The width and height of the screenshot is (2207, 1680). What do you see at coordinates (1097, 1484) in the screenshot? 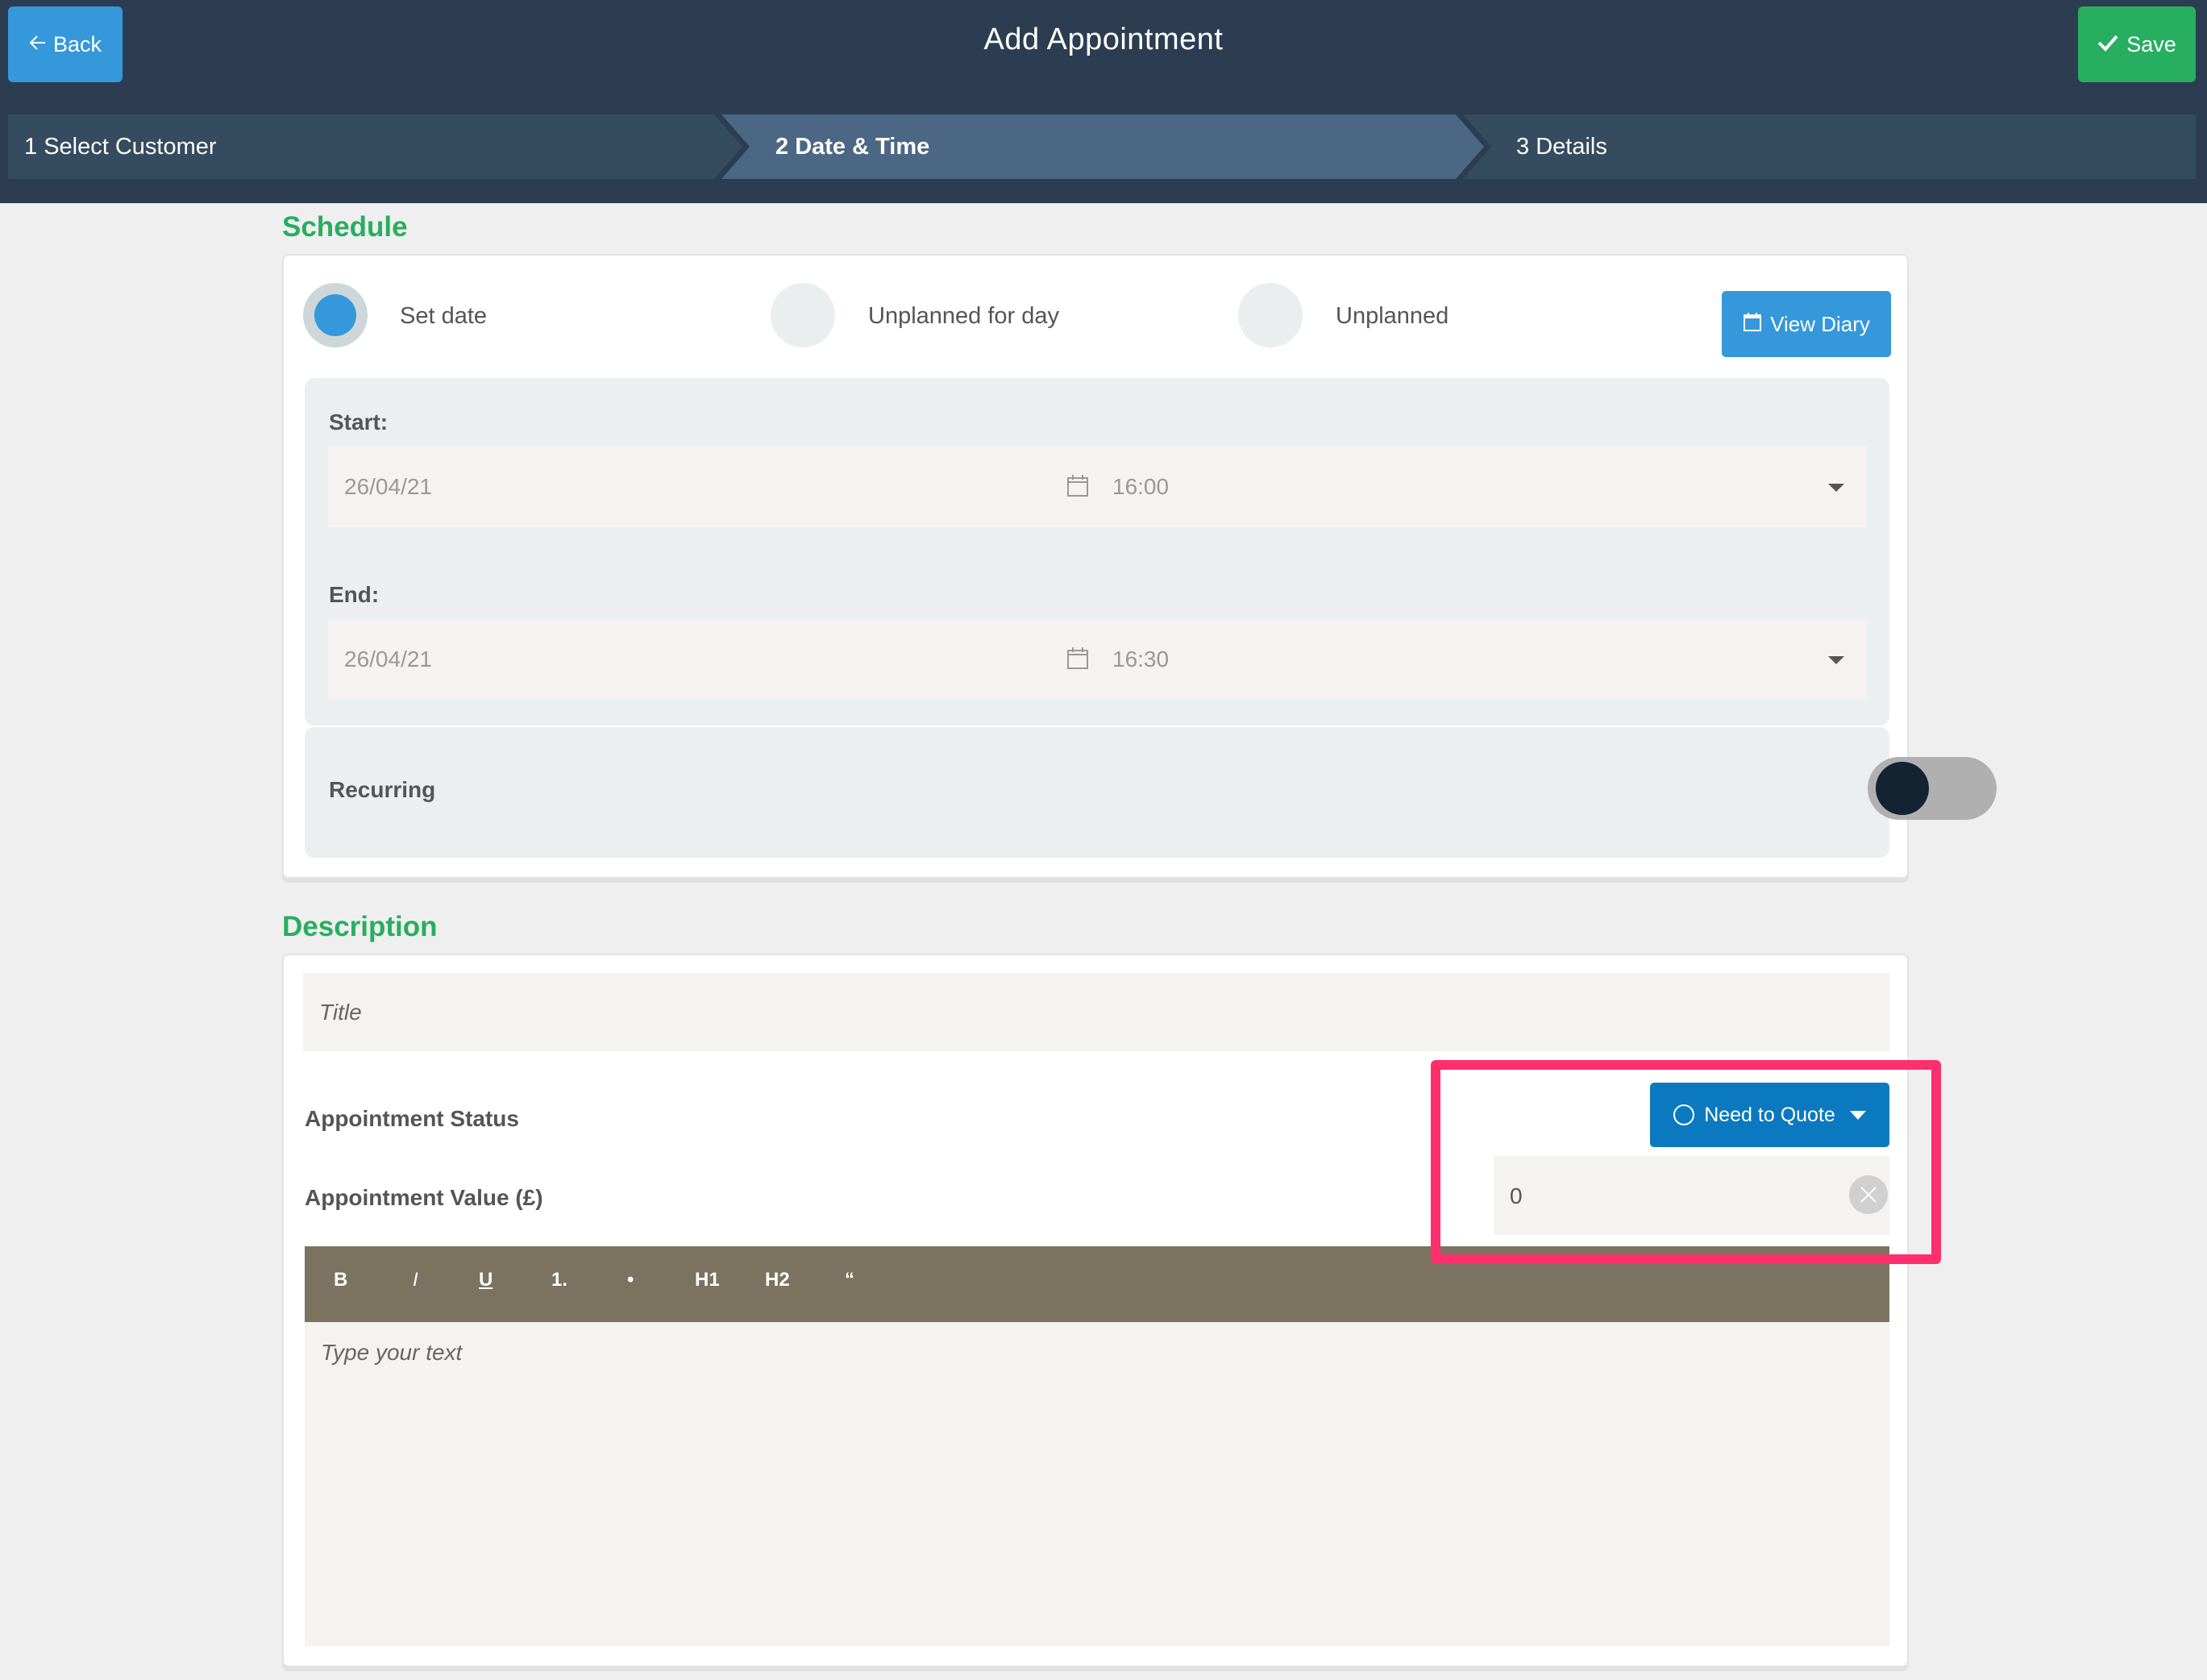
I see `description-editor: Type your text` at bounding box center [1097, 1484].